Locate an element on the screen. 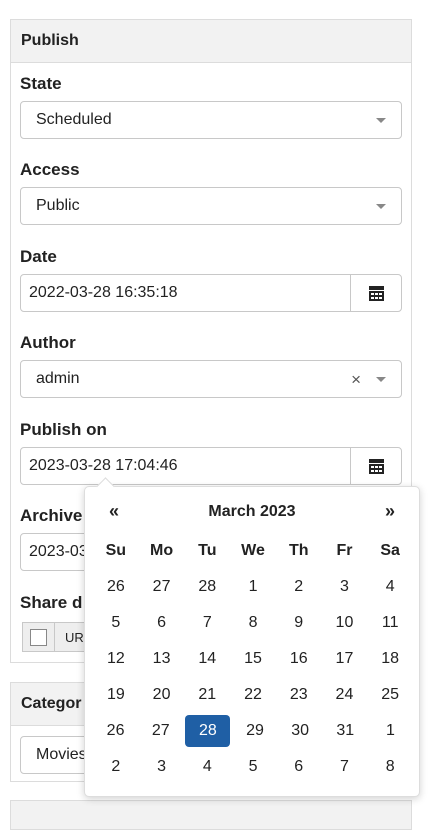 The height and width of the screenshot is (830, 432). weekday-tu: Tu is located at coordinates (207, 550).